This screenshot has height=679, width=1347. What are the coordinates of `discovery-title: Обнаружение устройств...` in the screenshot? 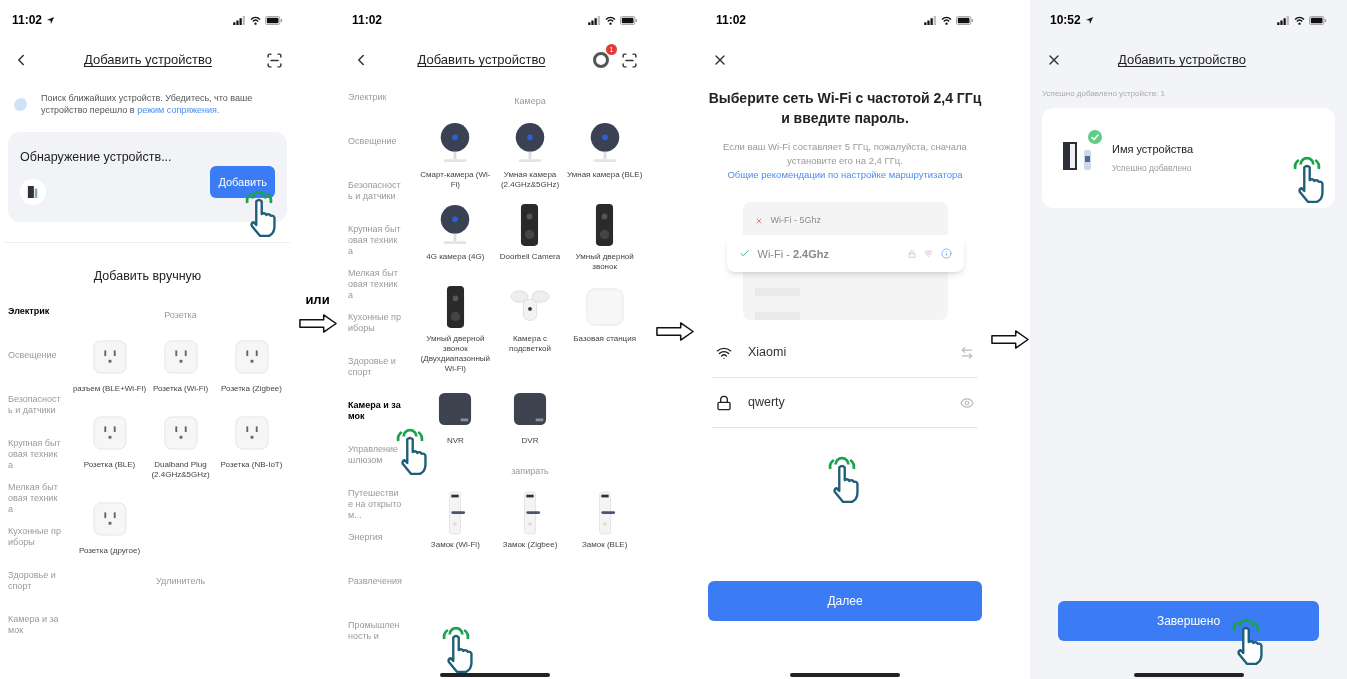 It's located at (96, 157).